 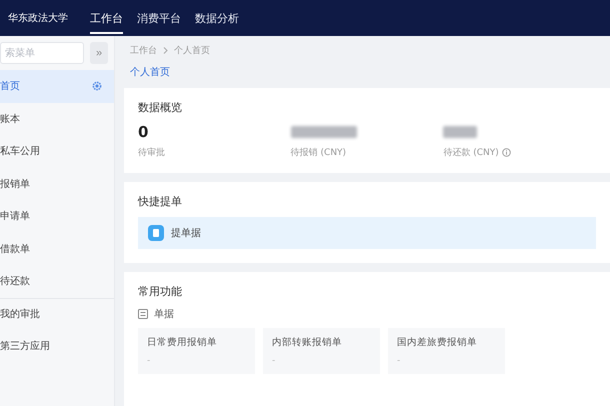 What do you see at coordinates (159, 18) in the screenshot?
I see `nav-tab: 消费平台` at bounding box center [159, 18].